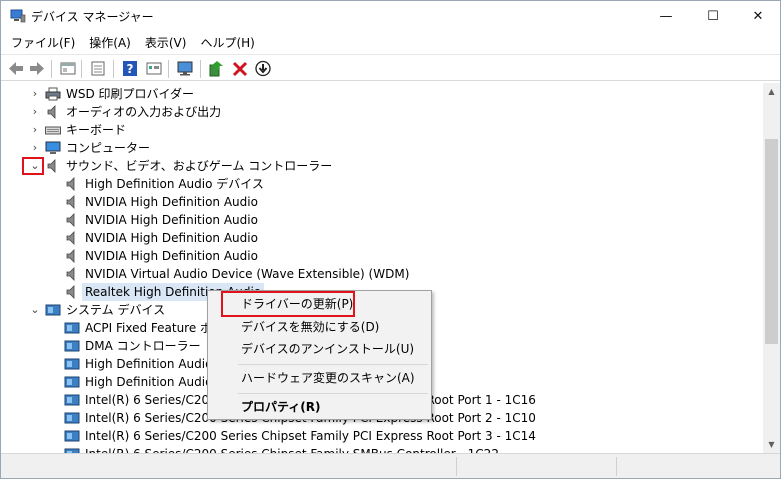 The width and height of the screenshot is (781, 479). What do you see at coordinates (144, 112) in the screenshot?
I see `tree-item-label: オーディオの入力および出力` at bounding box center [144, 112].